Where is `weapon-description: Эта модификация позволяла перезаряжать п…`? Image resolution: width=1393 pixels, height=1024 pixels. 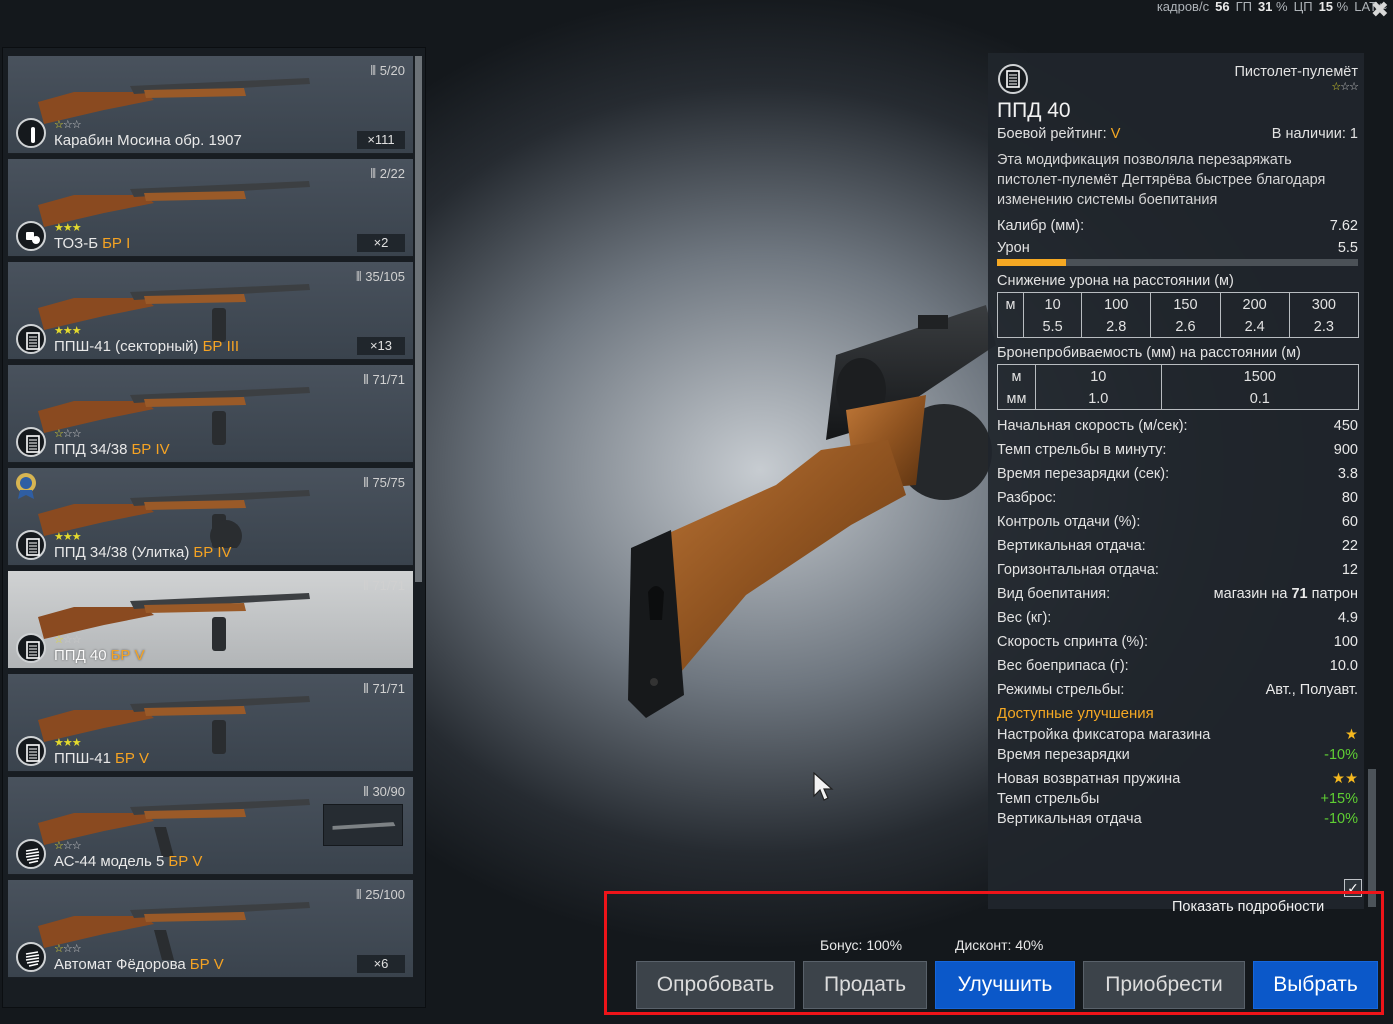
weapon-description: Эта модификация позволяла перезаряжать п… is located at coordinates (1161, 180).